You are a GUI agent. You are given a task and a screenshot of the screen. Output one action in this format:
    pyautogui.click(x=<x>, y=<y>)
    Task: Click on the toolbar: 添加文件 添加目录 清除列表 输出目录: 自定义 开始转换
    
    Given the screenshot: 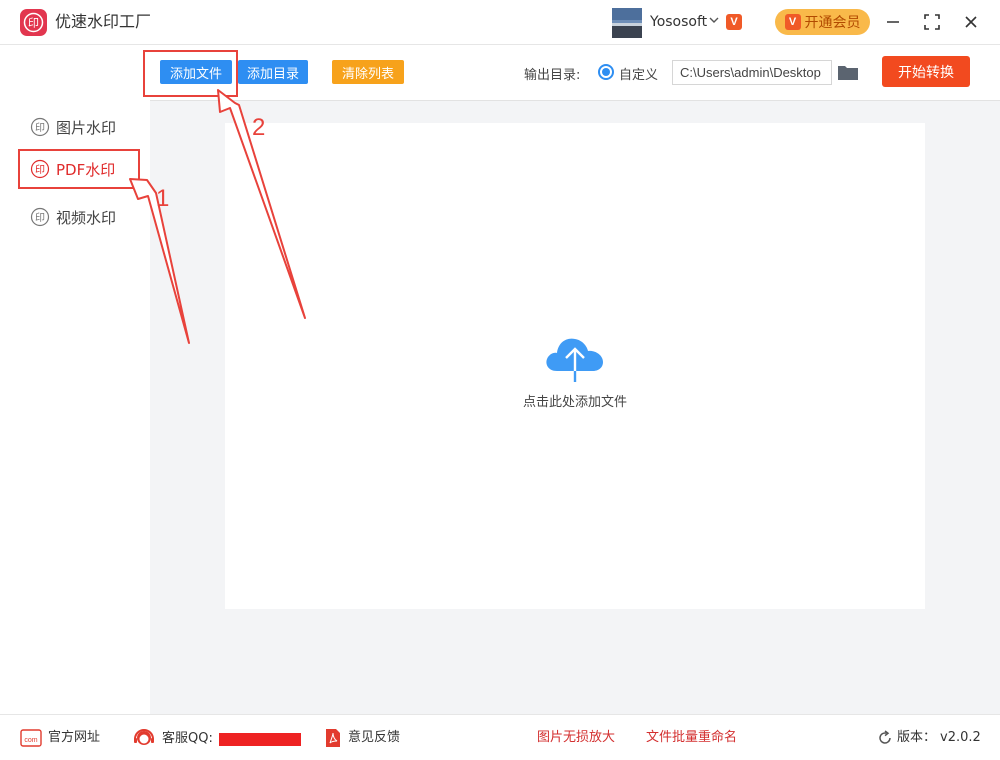 What is the action you would take?
    pyautogui.click(x=571, y=73)
    